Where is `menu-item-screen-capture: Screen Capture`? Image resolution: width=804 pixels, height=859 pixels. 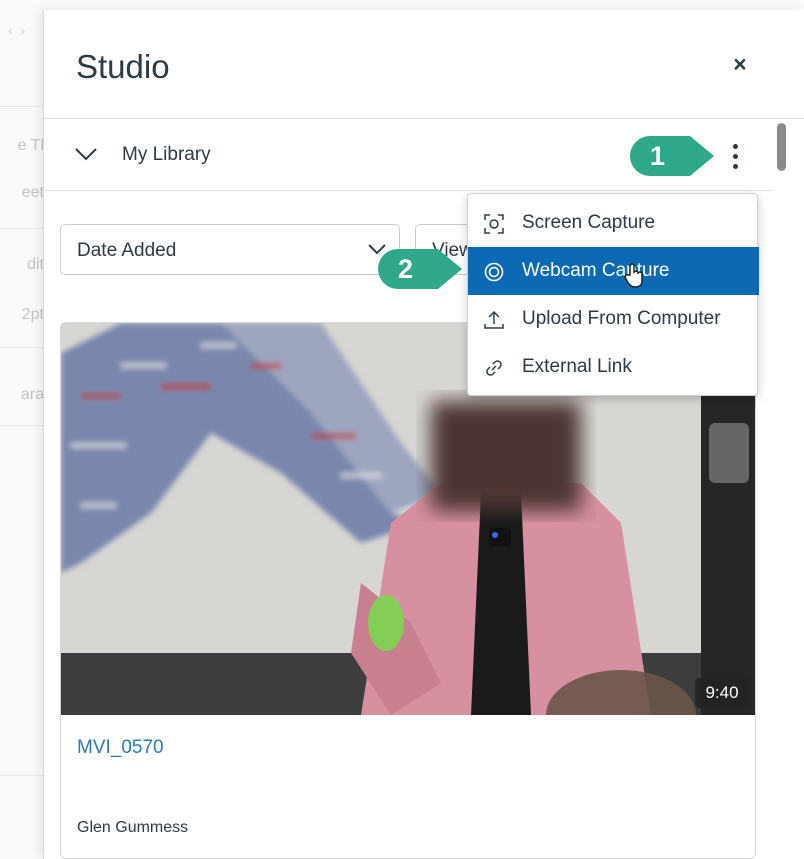 menu-item-screen-capture: Screen Capture is located at coordinates (613, 223).